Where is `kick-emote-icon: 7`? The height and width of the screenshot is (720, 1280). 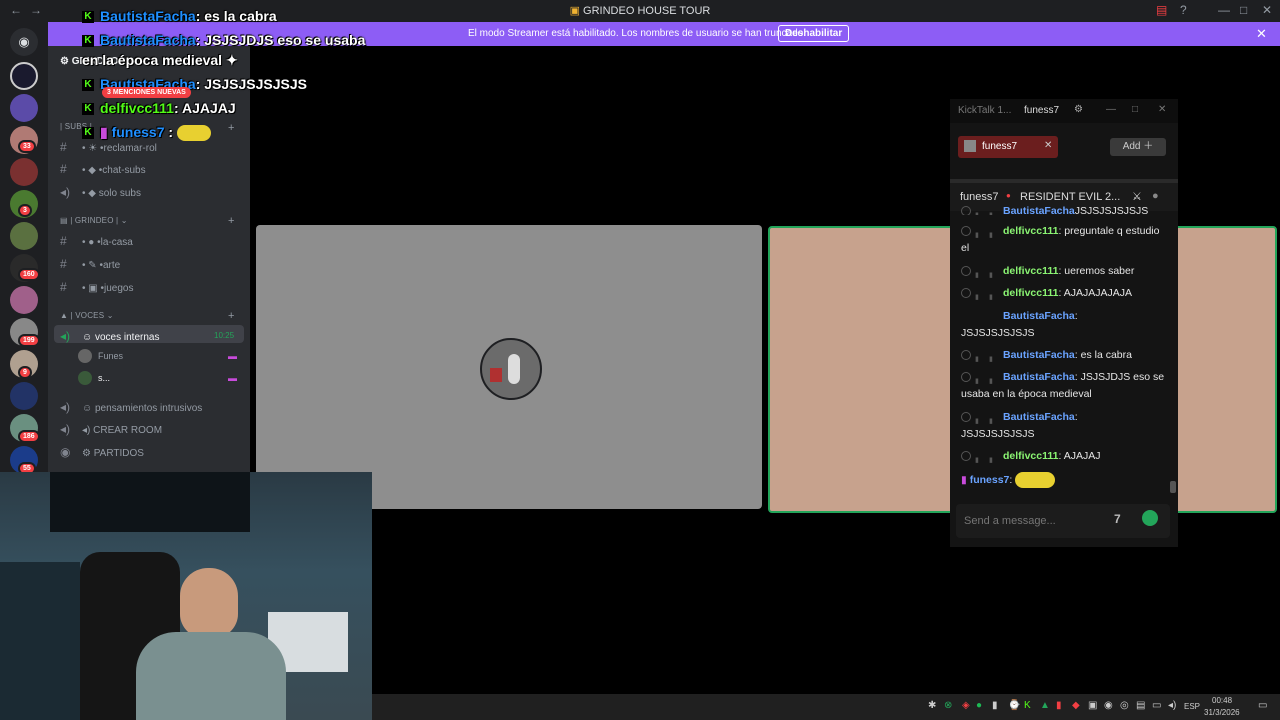 kick-emote-icon: 7 is located at coordinates (1117, 519).